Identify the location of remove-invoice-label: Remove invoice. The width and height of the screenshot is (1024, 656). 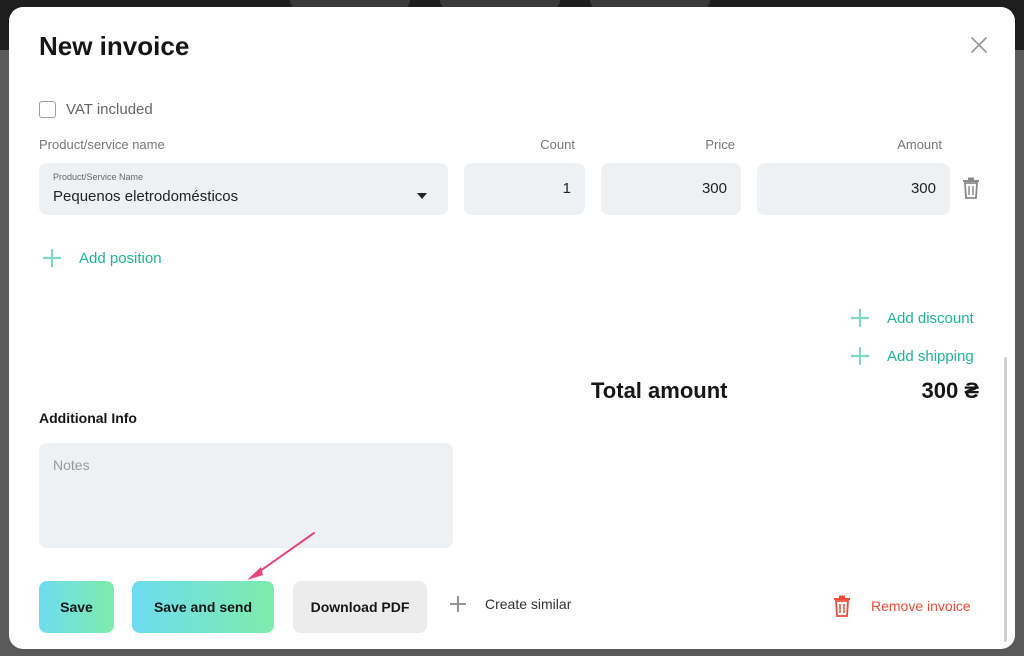
(921, 606).